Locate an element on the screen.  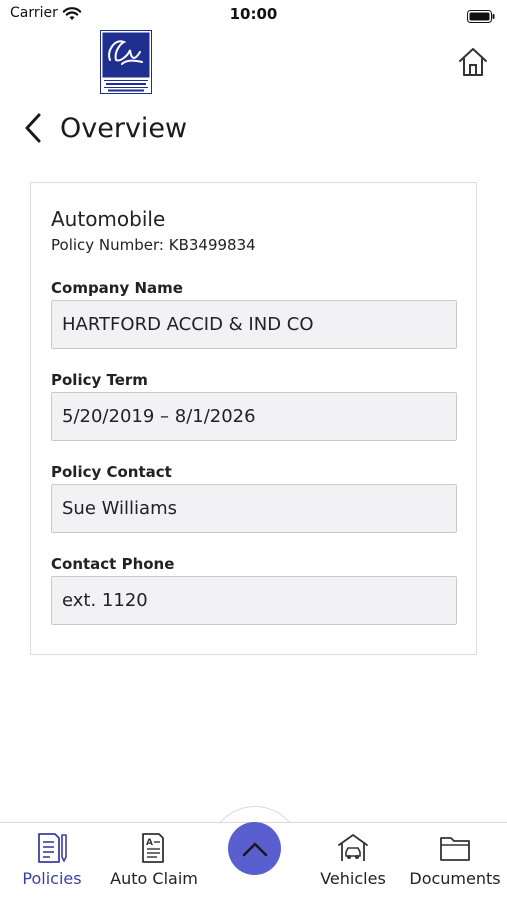
back-navigation: Overview is located at coordinates (104, 128).